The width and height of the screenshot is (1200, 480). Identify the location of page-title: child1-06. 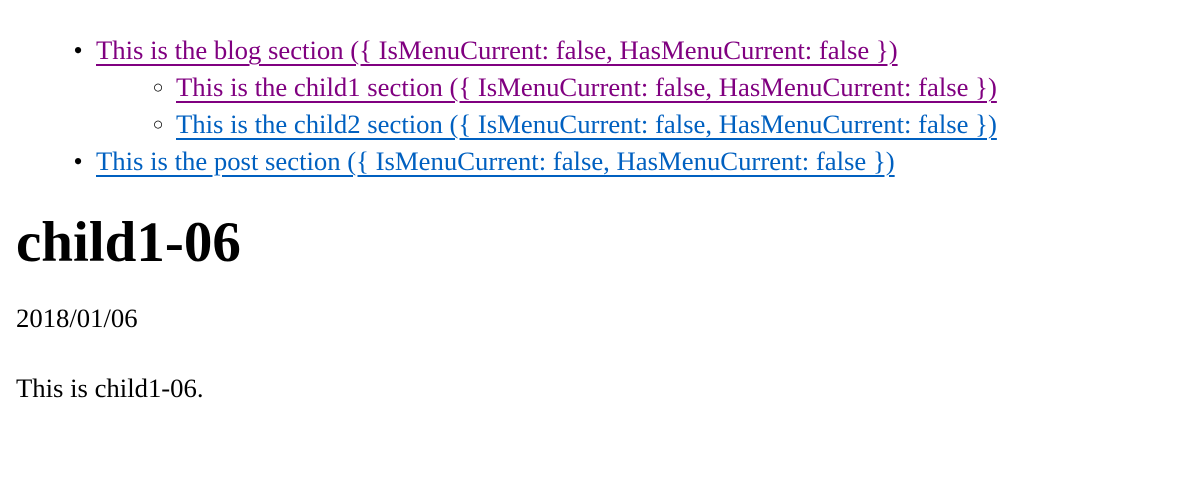
(128, 242).